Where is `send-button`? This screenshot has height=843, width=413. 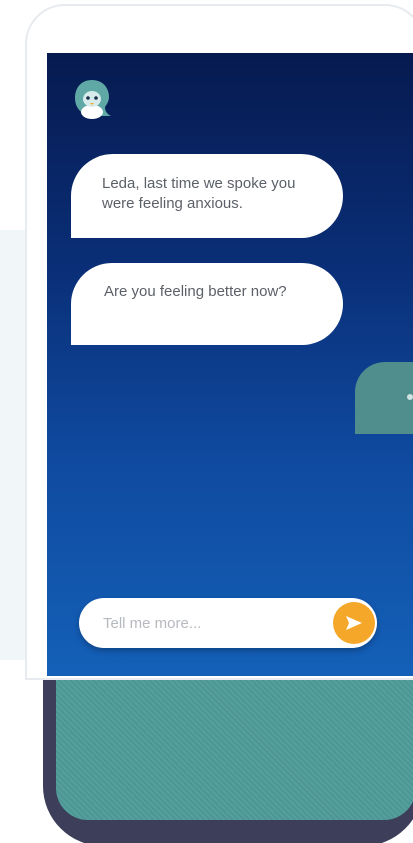 send-button is located at coordinates (354, 623).